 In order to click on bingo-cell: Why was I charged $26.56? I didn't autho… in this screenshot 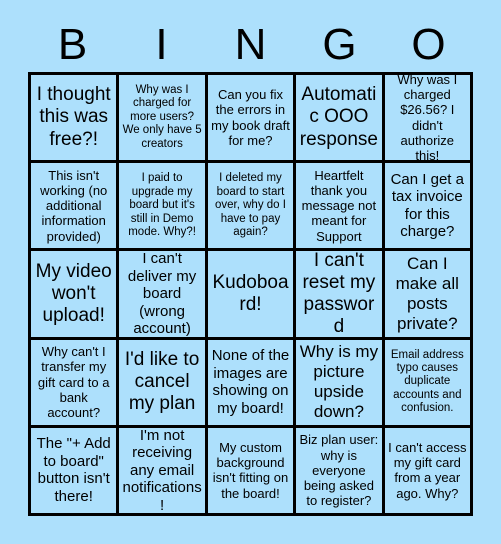, I will do `click(428, 119)`.